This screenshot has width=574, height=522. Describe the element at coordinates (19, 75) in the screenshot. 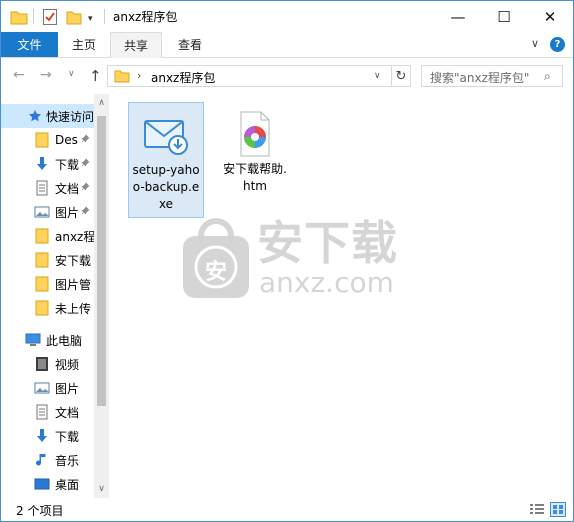

I see `back-button: ←` at that location.